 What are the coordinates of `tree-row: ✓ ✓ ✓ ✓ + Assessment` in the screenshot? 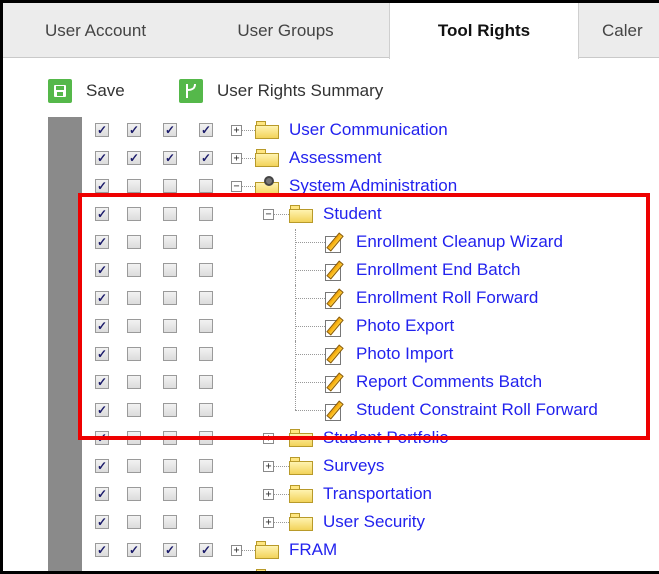 It's located at (331, 158).